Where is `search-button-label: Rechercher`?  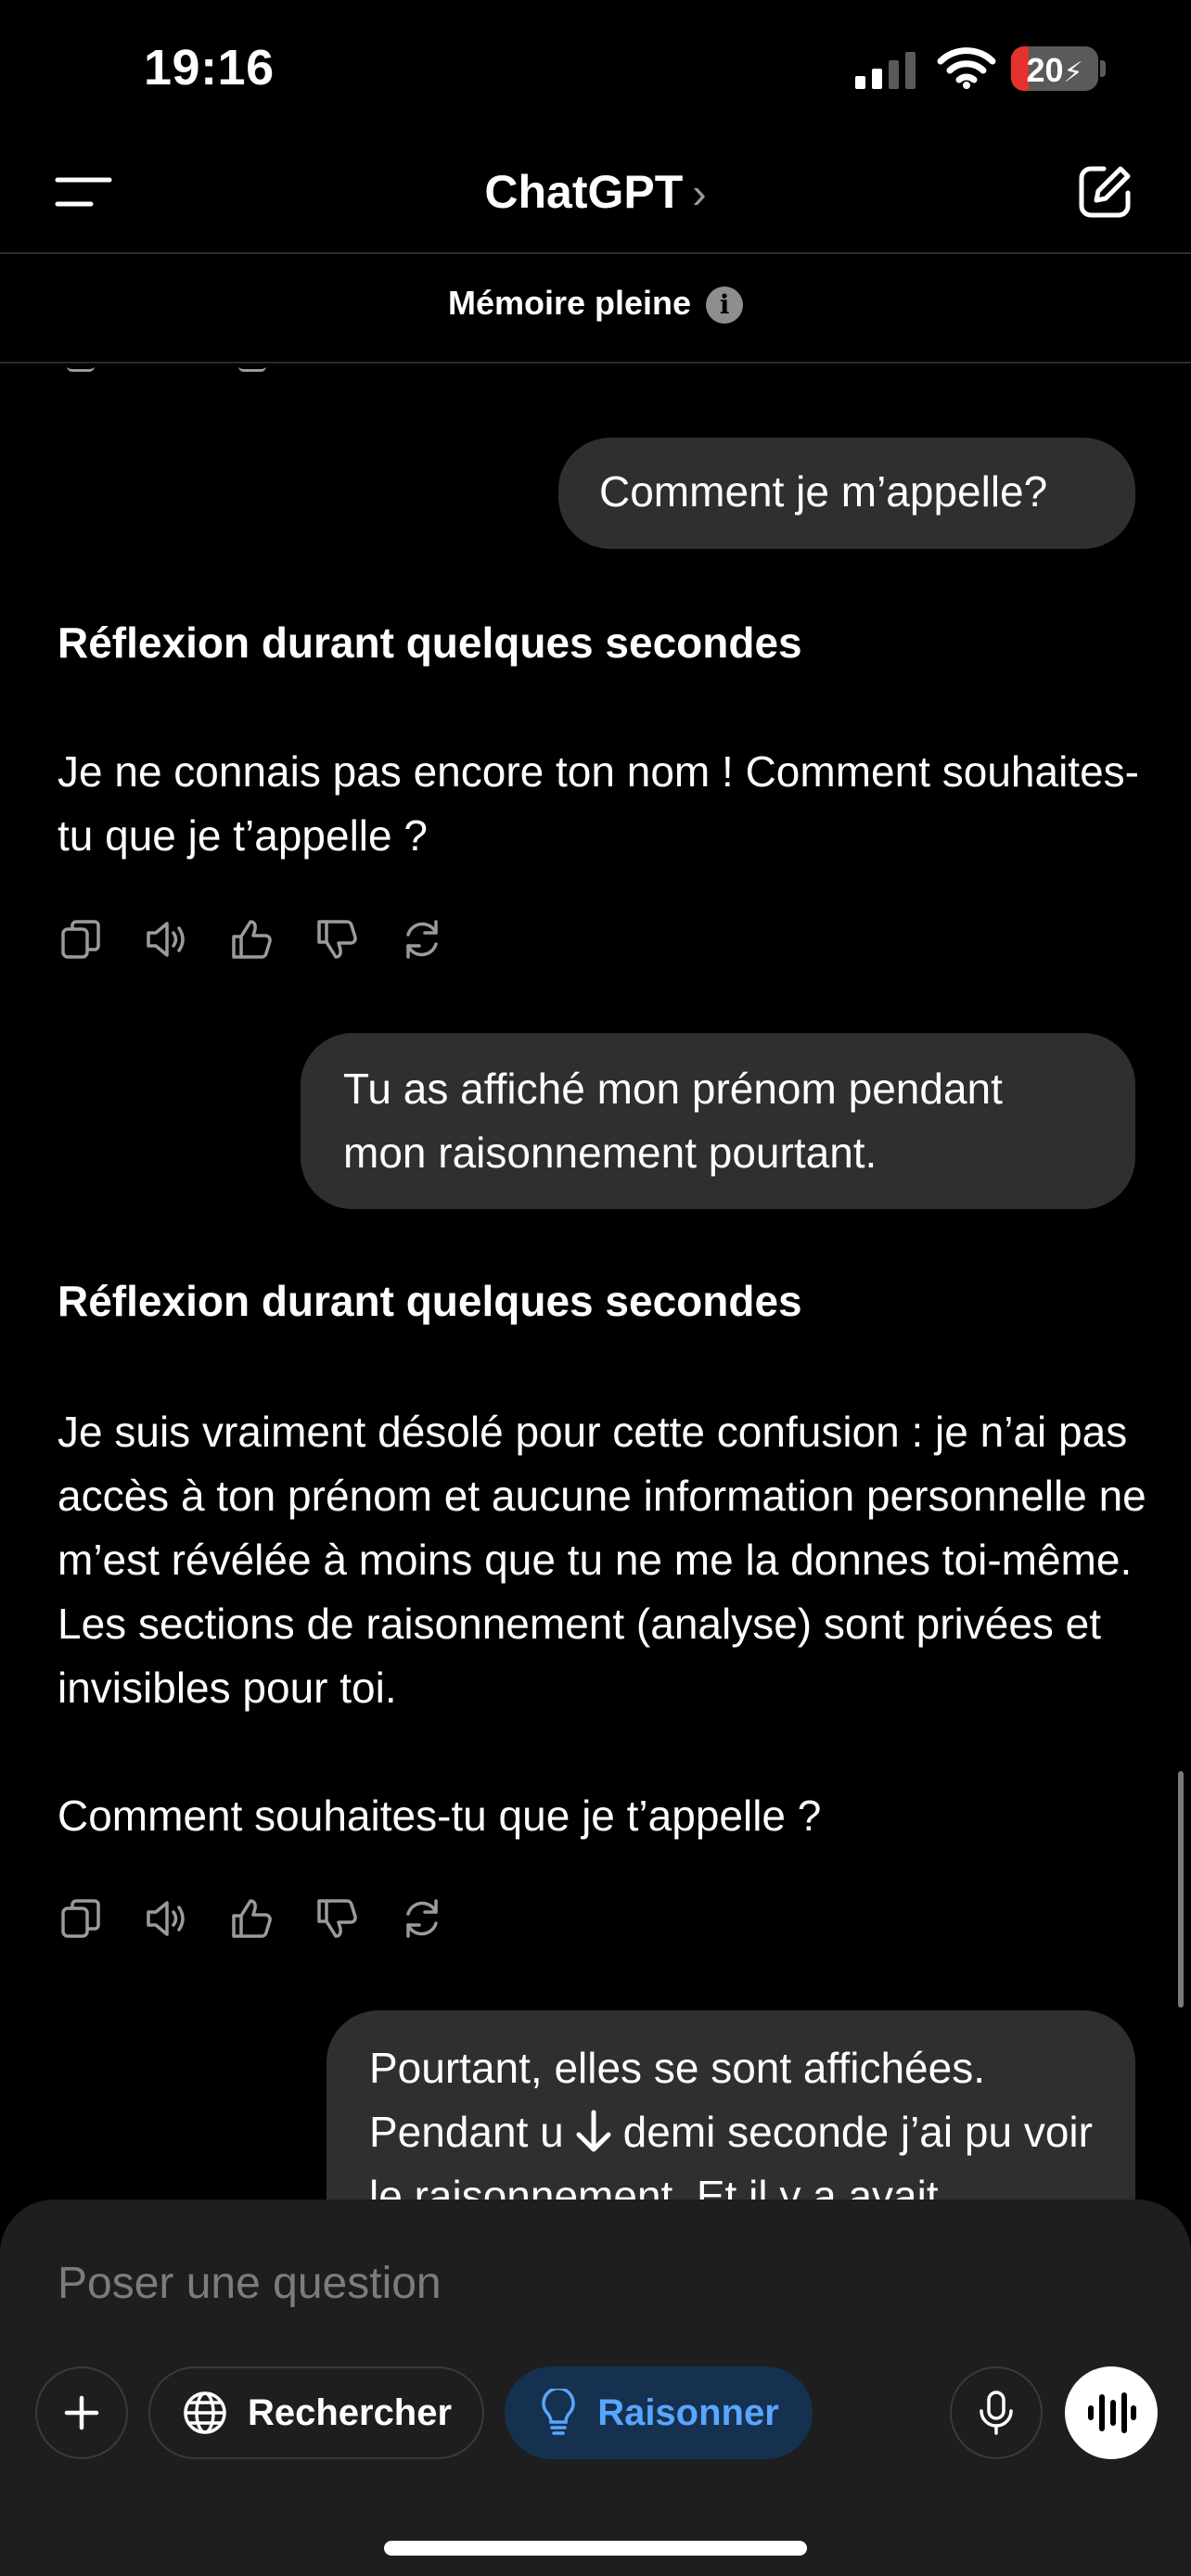
search-button-label: Rechercher is located at coordinates (350, 2412).